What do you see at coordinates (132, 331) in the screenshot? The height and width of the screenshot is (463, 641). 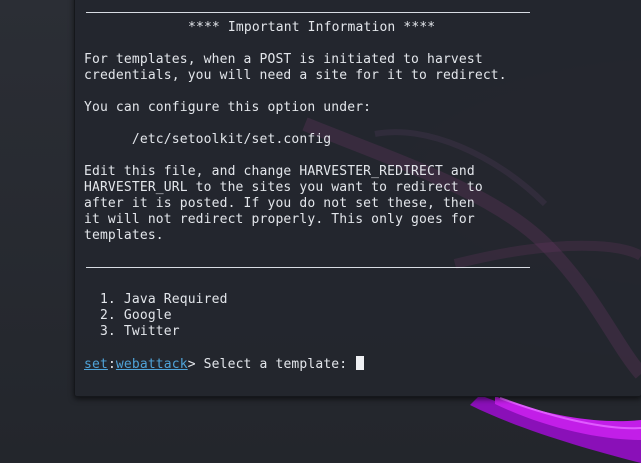 I see `menu-option-twitter: 3. Twitter` at bounding box center [132, 331].